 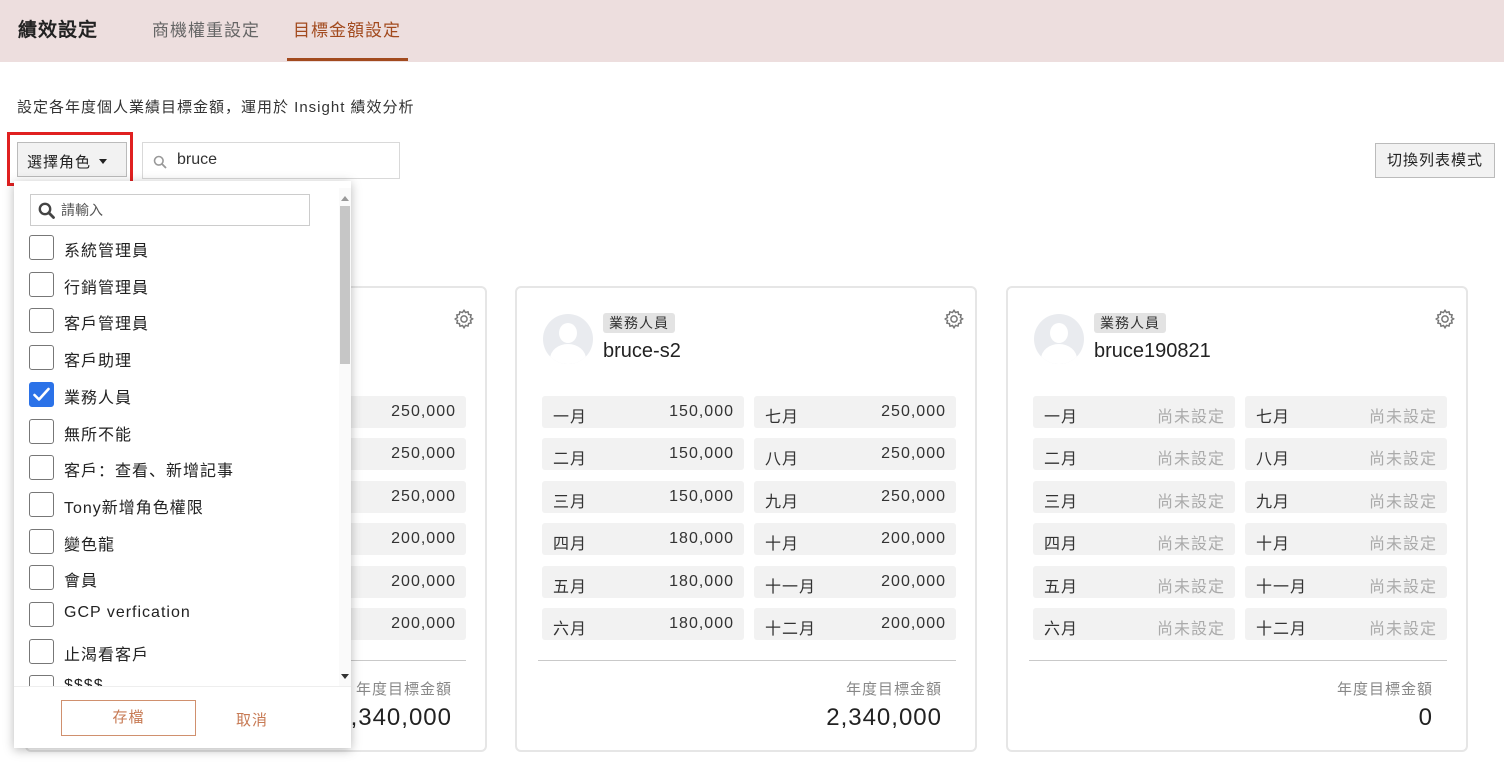 What do you see at coordinates (701, 581) in the screenshot?
I see `month-value: 180,000` at bounding box center [701, 581].